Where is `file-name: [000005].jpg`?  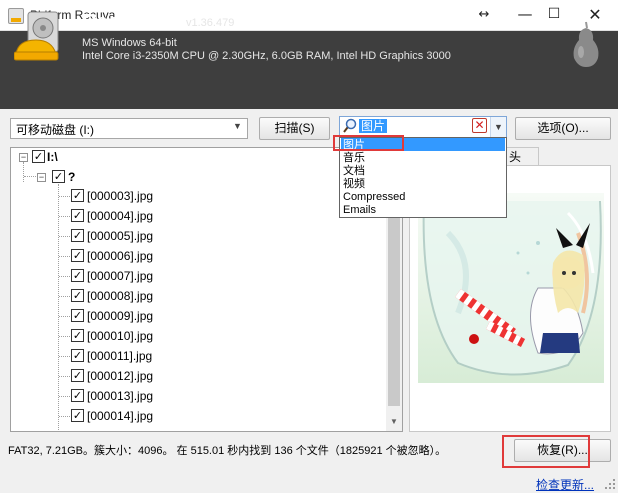
file-name: [000005].jpg is located at coordinates (120, 236).